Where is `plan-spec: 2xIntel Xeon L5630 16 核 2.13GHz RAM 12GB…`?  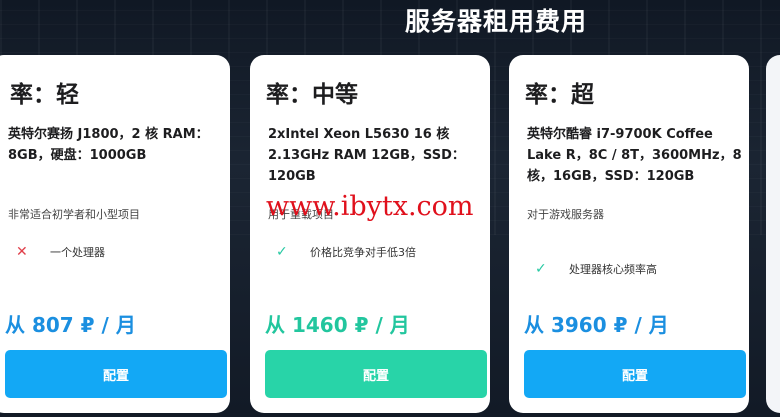
plan-spec: 2xIntel Xeon L5630 16 核 2.13GHz RAM 12GB… is located at coordinates (366, 155).